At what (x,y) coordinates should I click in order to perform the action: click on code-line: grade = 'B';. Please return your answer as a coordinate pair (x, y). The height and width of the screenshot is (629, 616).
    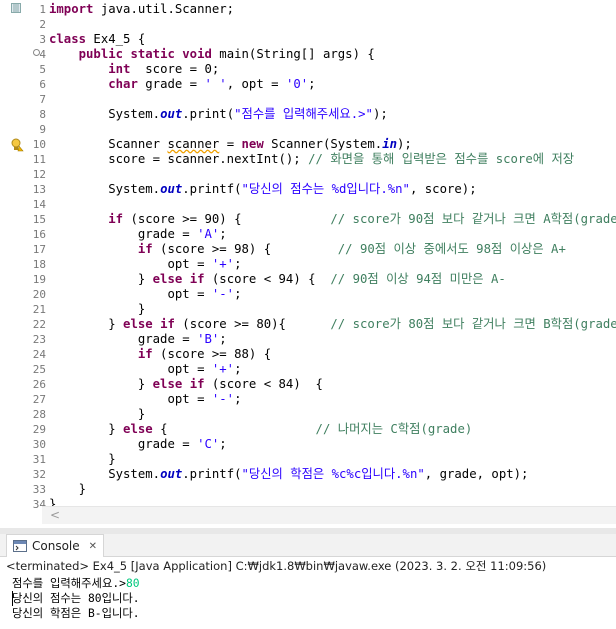
    Looking at the image, I should click on (138, 339).